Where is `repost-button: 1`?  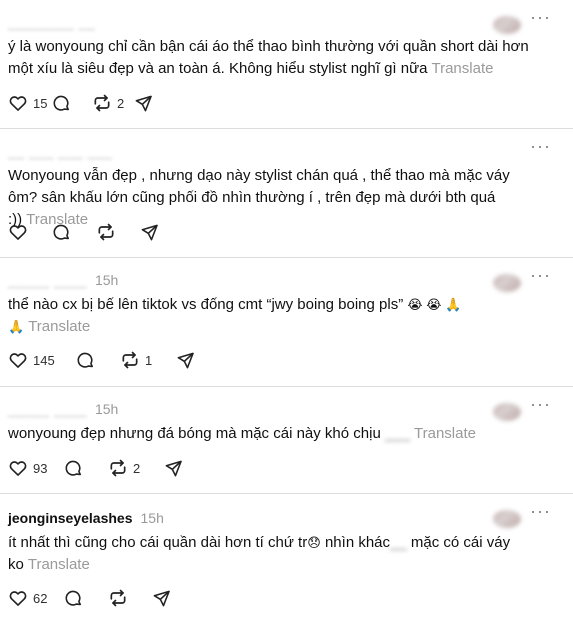
repost-button: 1 is located at coordinates (148, 360).